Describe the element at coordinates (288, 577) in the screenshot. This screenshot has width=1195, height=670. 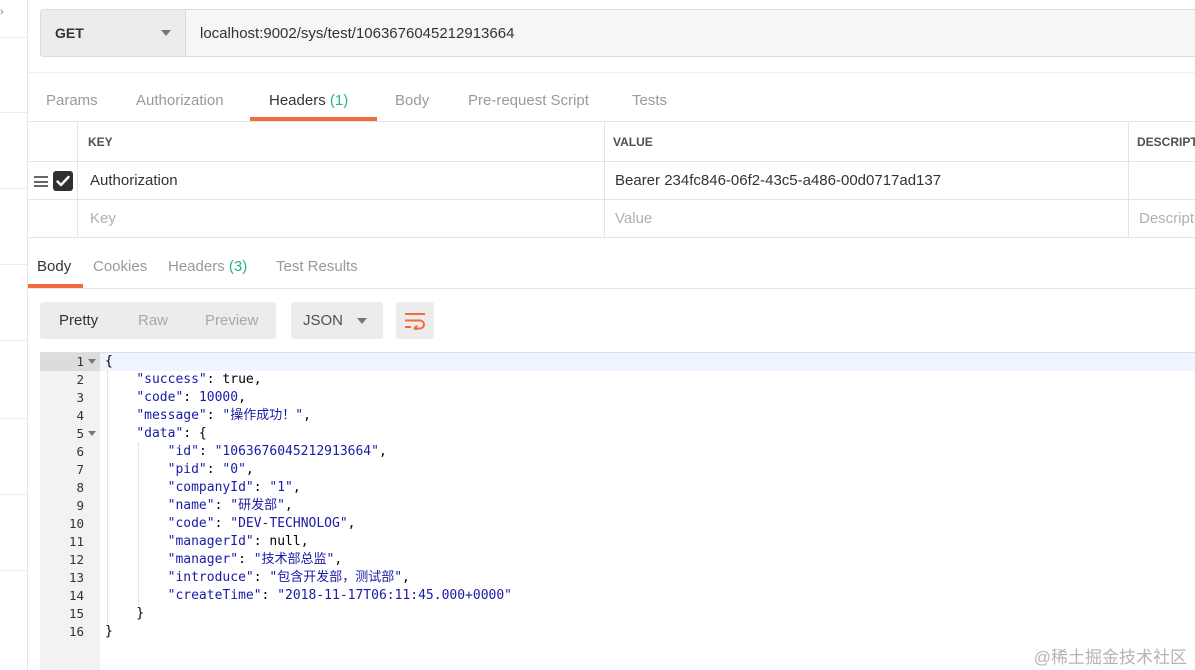
I see `code-line: "introduce": "包含开发部，测试部",` at that location.